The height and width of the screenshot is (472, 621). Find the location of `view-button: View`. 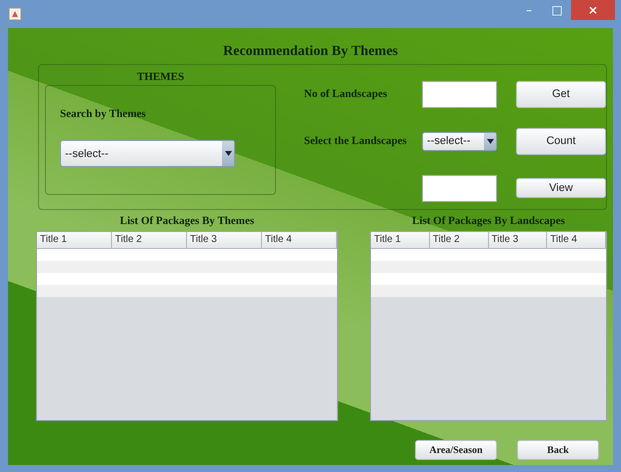

view-button: View is located at coordinates (561, 188).